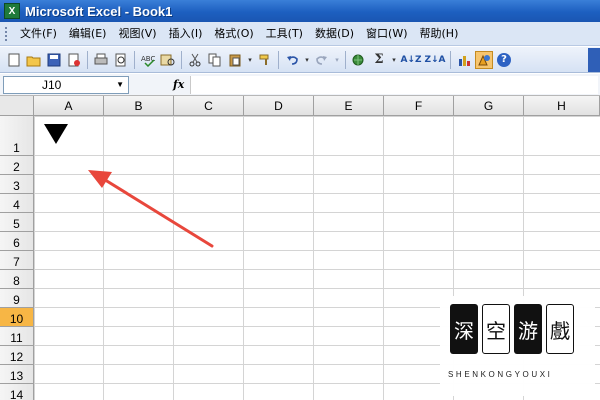 Image resolution: width=600 pixels, height=400 pixels. What do you see at coordinates (52, 84) in the screenshot?
I see `name-box-value: J10` at bounding box center [52, 84].